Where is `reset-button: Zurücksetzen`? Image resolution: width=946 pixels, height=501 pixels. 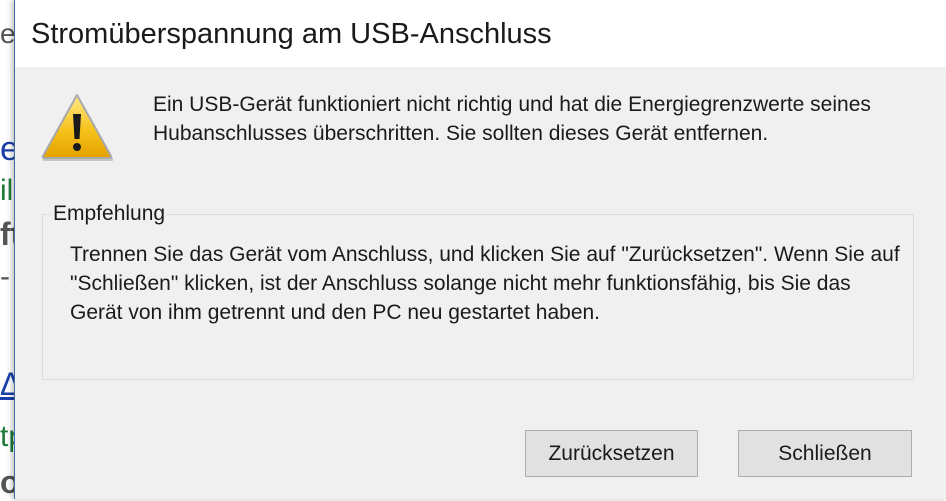
reset-button: Zurücksetzen is located at coordinates (611, 453).